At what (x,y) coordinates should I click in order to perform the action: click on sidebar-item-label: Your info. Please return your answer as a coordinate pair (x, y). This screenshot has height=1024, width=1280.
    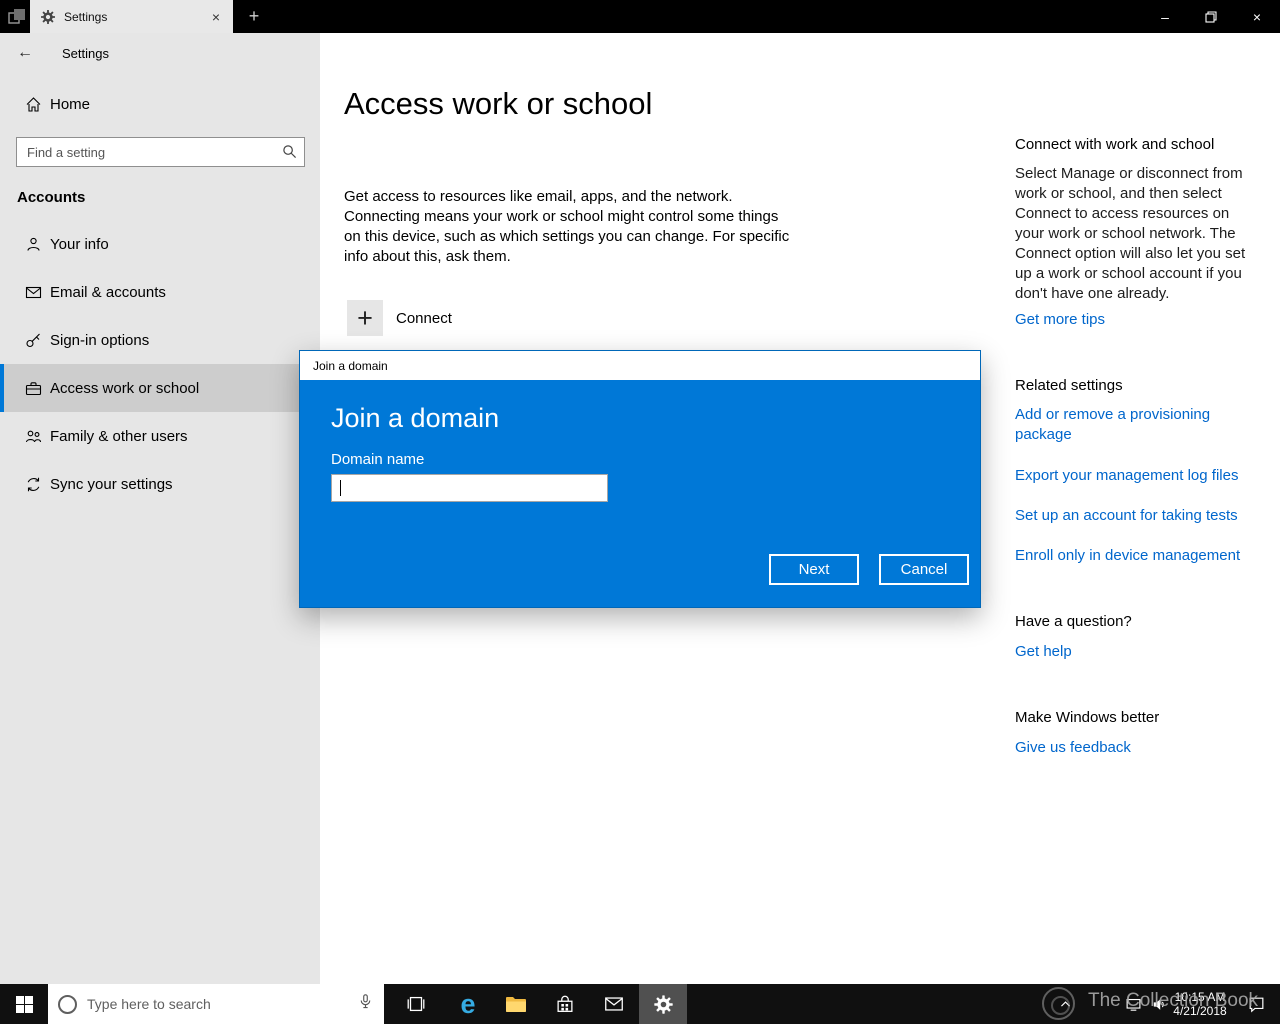
    Looking at the image, I should click on (79, 244).